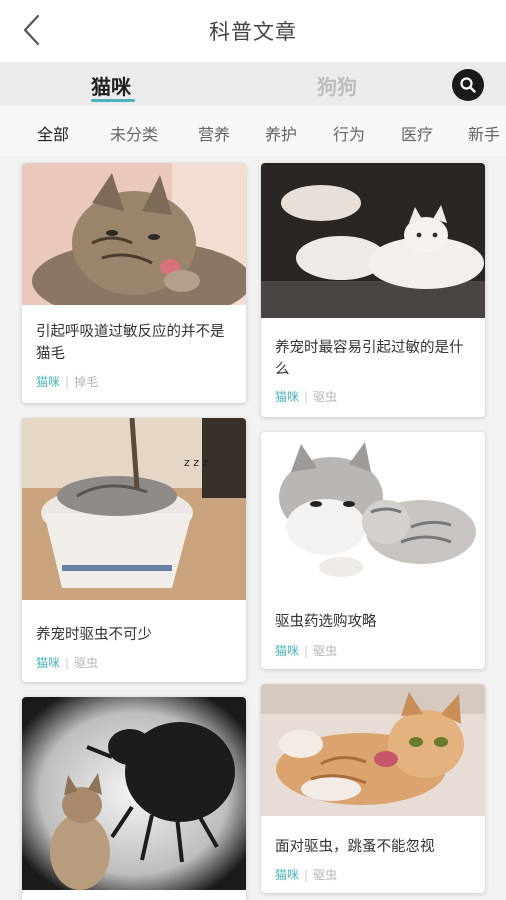 The image size is (506, 900). Describe the element at coordinates (281, 133) in the screenshot. I see `category-care: 养护` at that location.